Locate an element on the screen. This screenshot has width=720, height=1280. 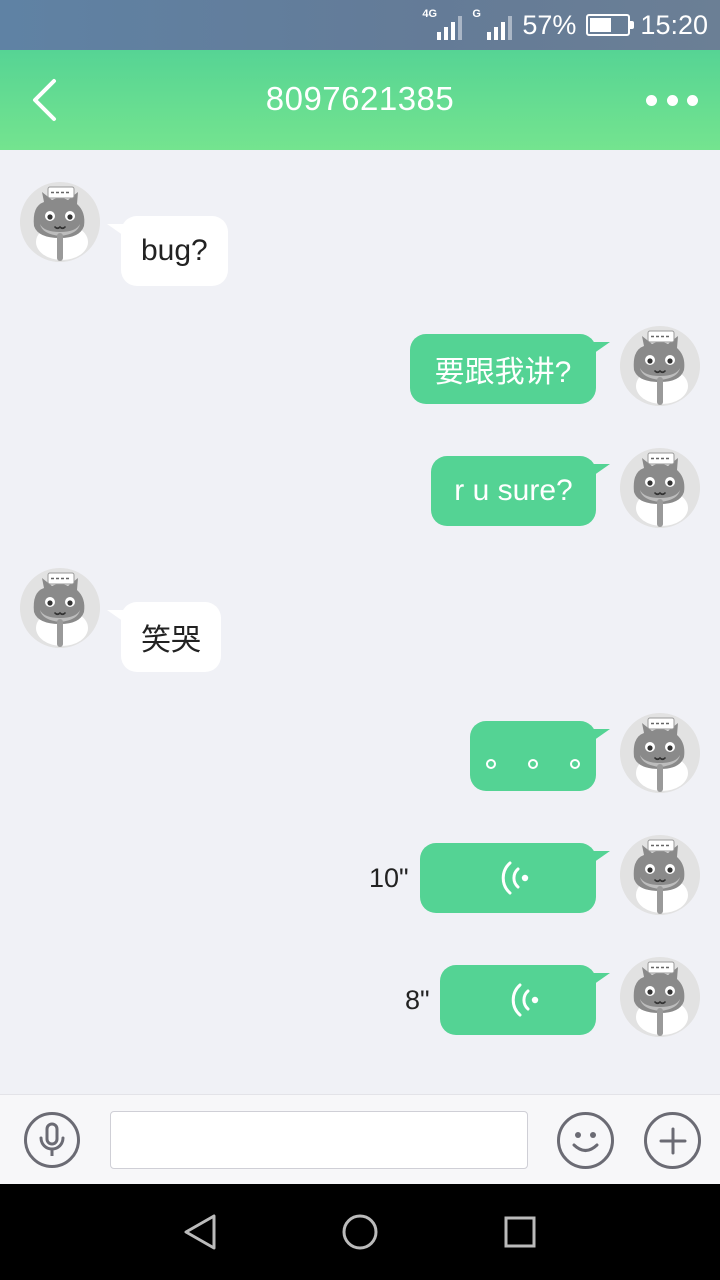
contact-title: 8097621385 is located at coordinates (360, 98).